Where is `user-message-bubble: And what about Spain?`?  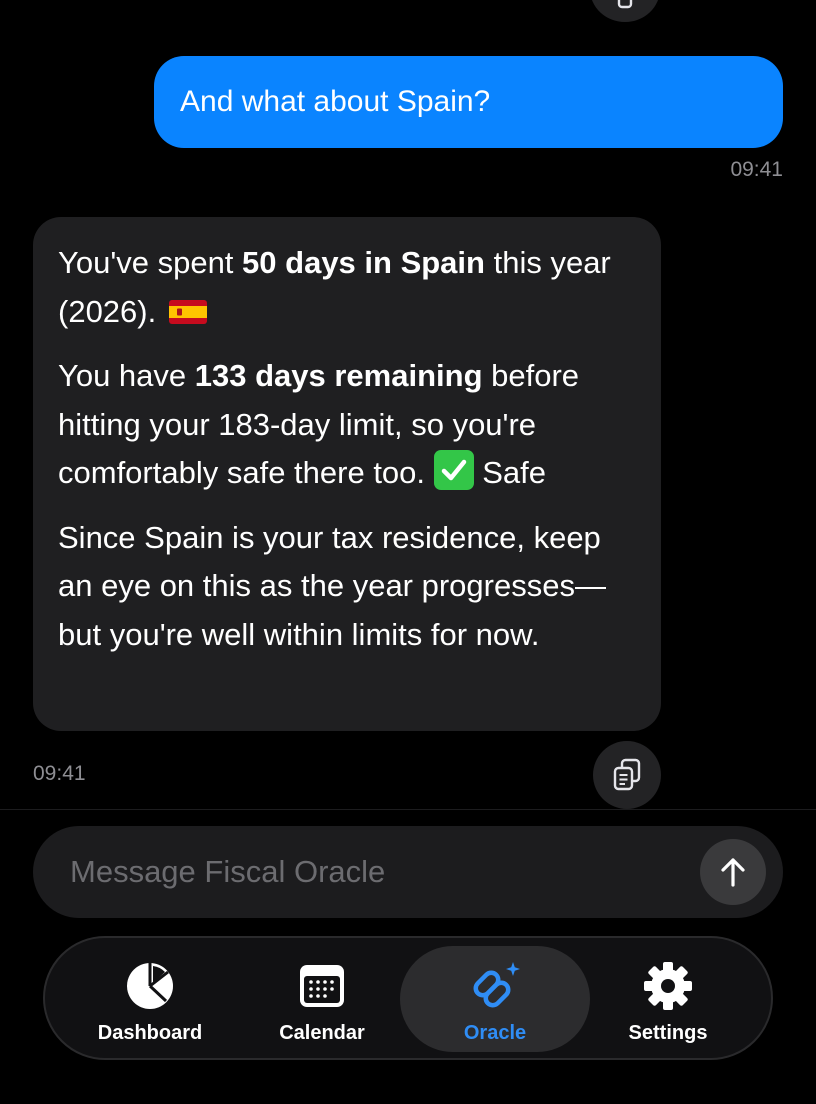
user-message-bubble: And what about Spain? is located at coordinates (468, 102).